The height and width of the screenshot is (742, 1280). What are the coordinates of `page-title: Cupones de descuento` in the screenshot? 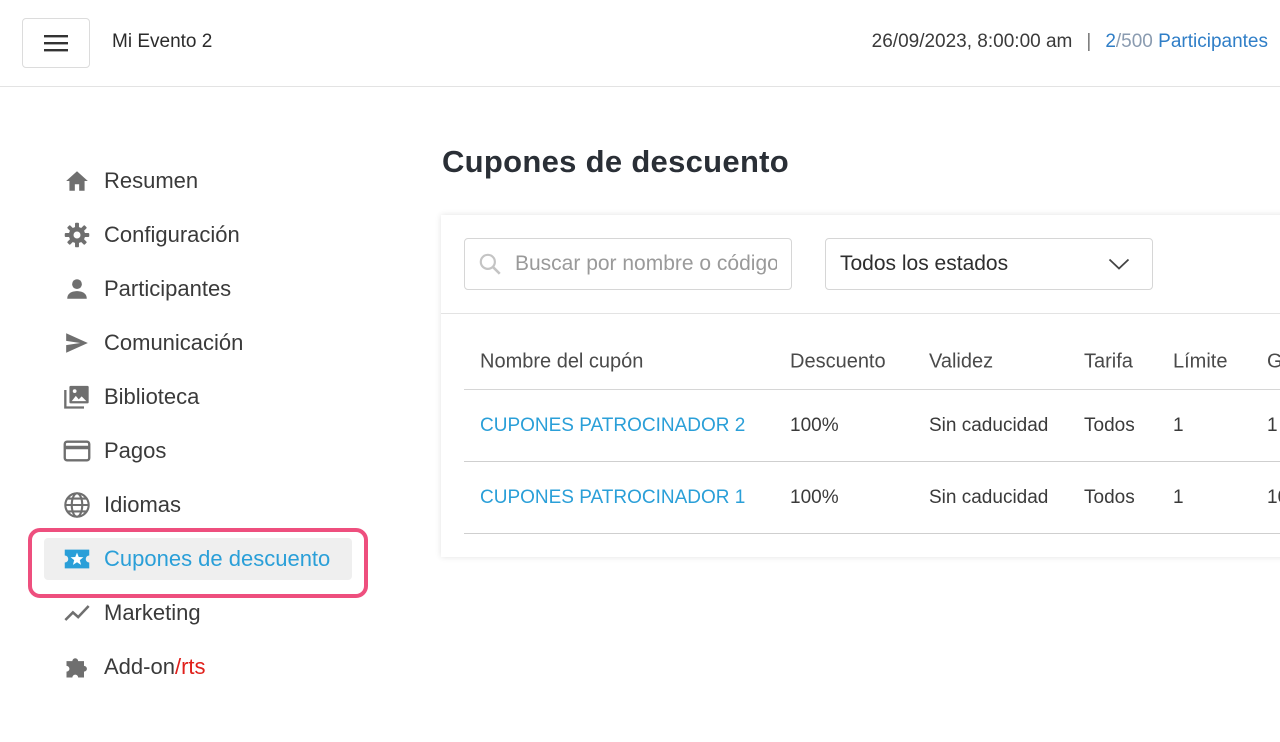 It's located at (616, 161).